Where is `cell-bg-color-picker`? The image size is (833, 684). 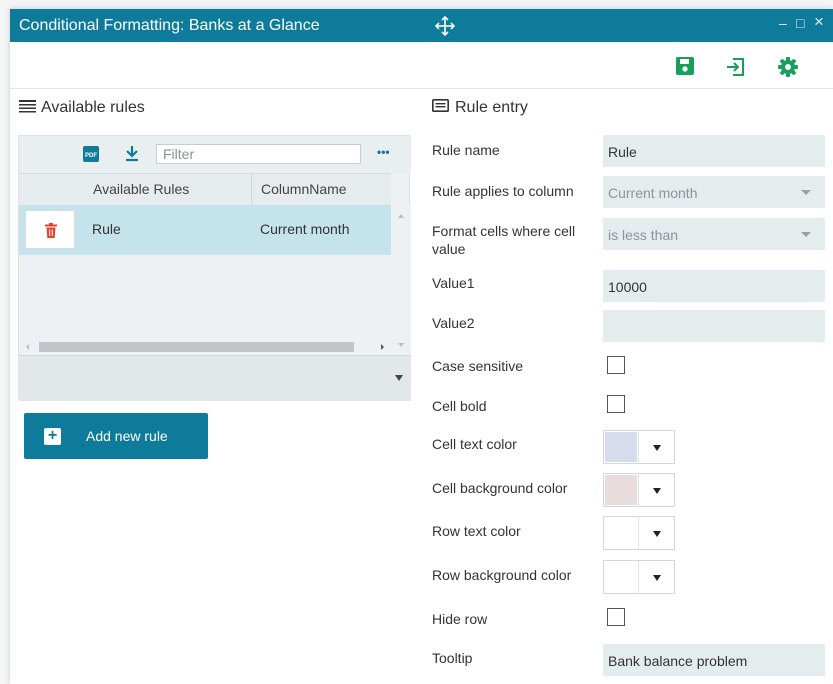 cell-bg-color-picker is located at coordinates (639, 490).